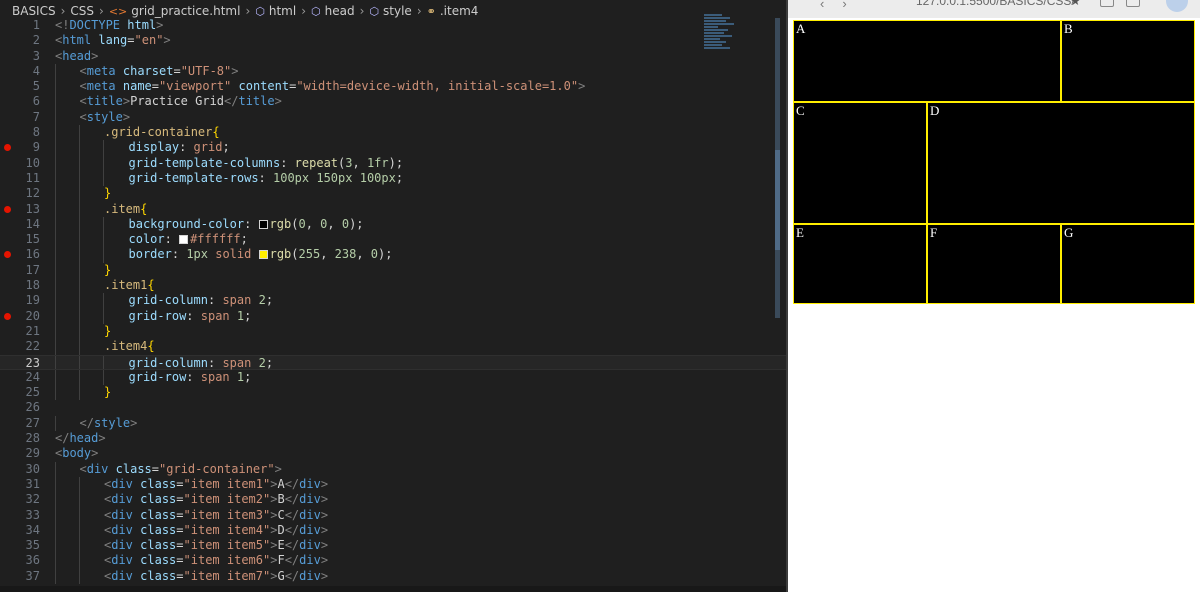  What do you see at coordinates (393, 102) in the screenshot?
I see `code-line: 6 <title>Practice Grid</title>` at bounding box center [393, 102].